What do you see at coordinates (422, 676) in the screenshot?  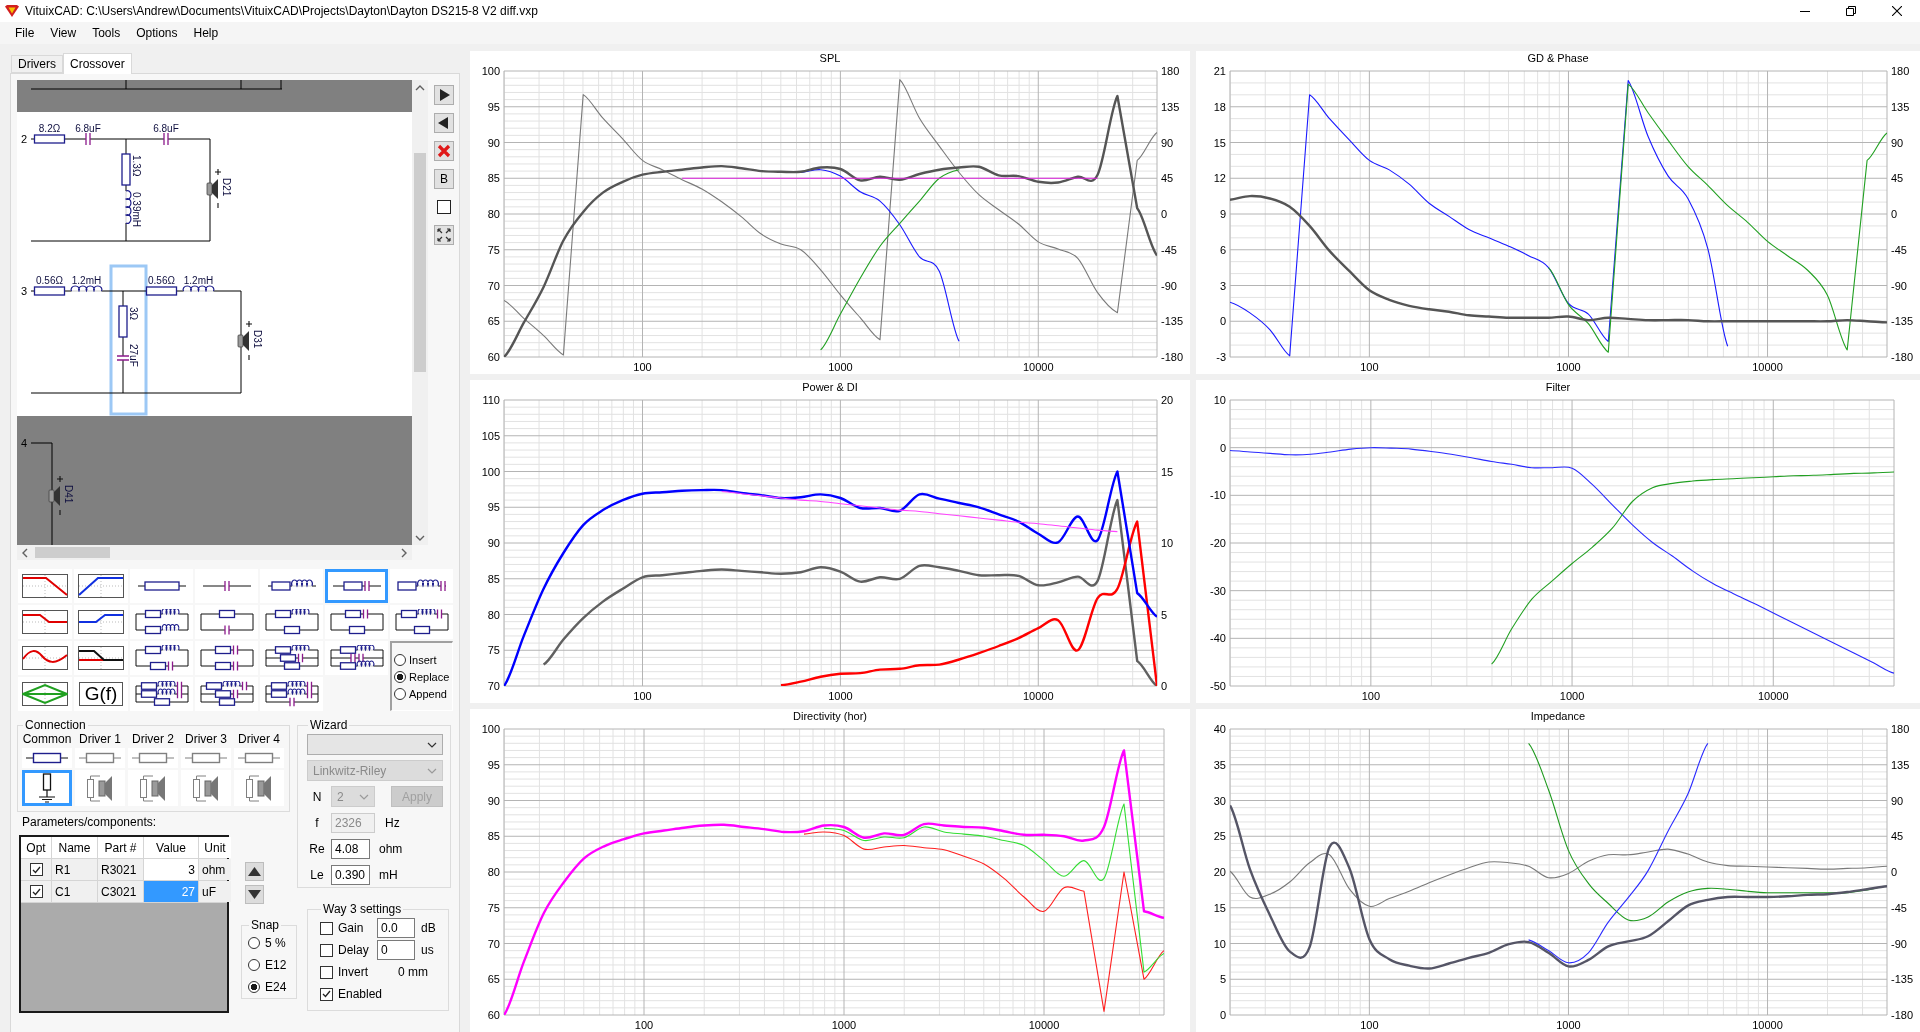 I see `radio-option: Replace` at bounding box center [422, 676].